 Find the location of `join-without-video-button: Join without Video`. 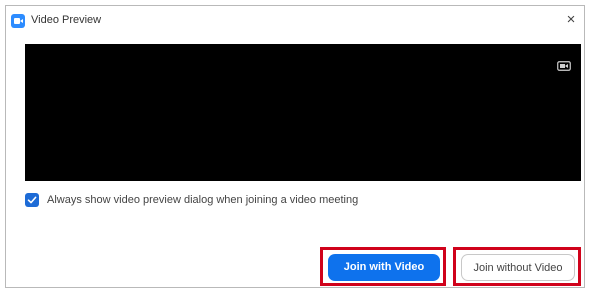

join-without-video-button: Join without Video is located at coordinates (518, 267).